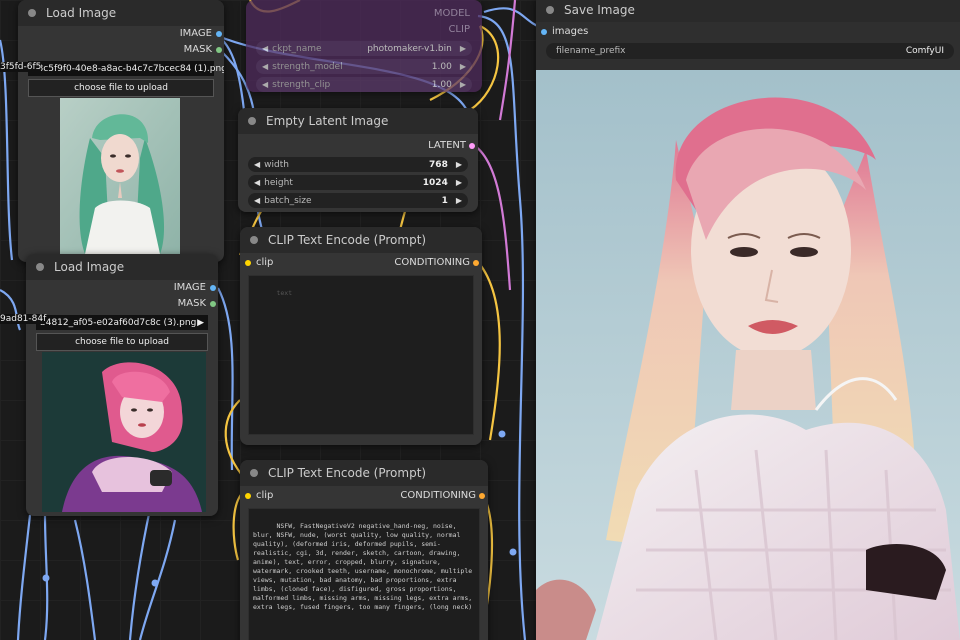  I want to click on image-filename-select: b4812_af05-e02af60d7c8c (3).png ▶, so click(122, 322).